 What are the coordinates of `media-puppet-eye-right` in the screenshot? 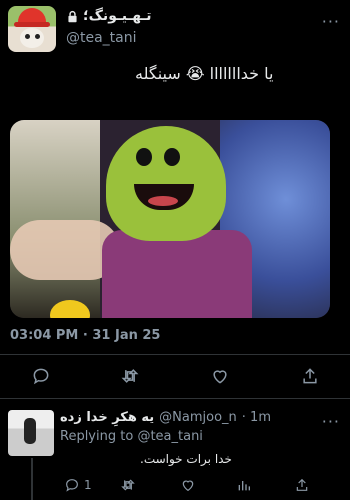 It's located at (172, 157).